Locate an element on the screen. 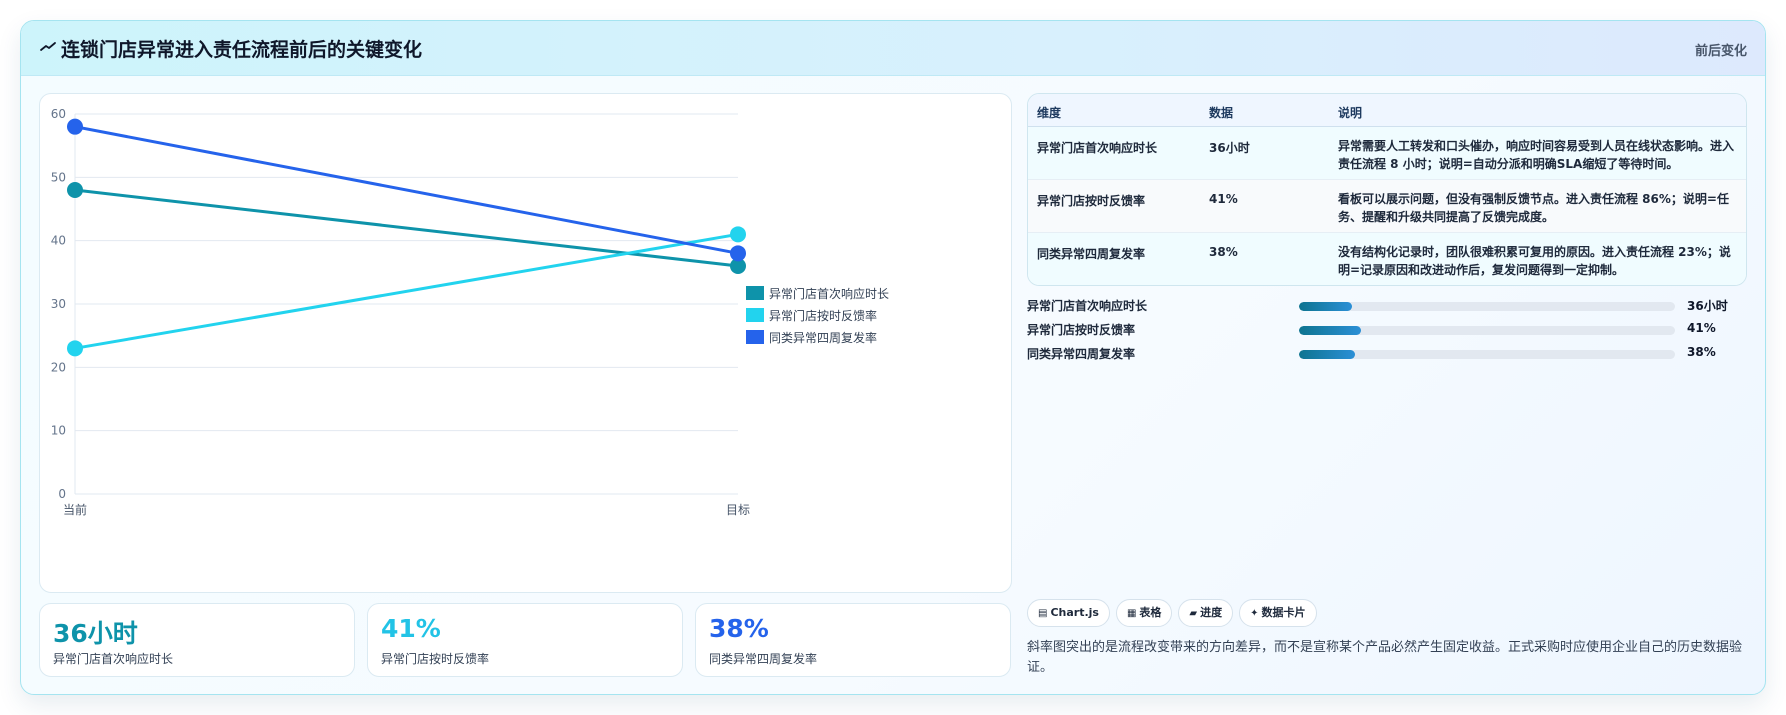 Image resolution: width=1786 pixels, height=715 pixels. chip-progress: ▰ 进度 is located at coordinates (1206, 613).